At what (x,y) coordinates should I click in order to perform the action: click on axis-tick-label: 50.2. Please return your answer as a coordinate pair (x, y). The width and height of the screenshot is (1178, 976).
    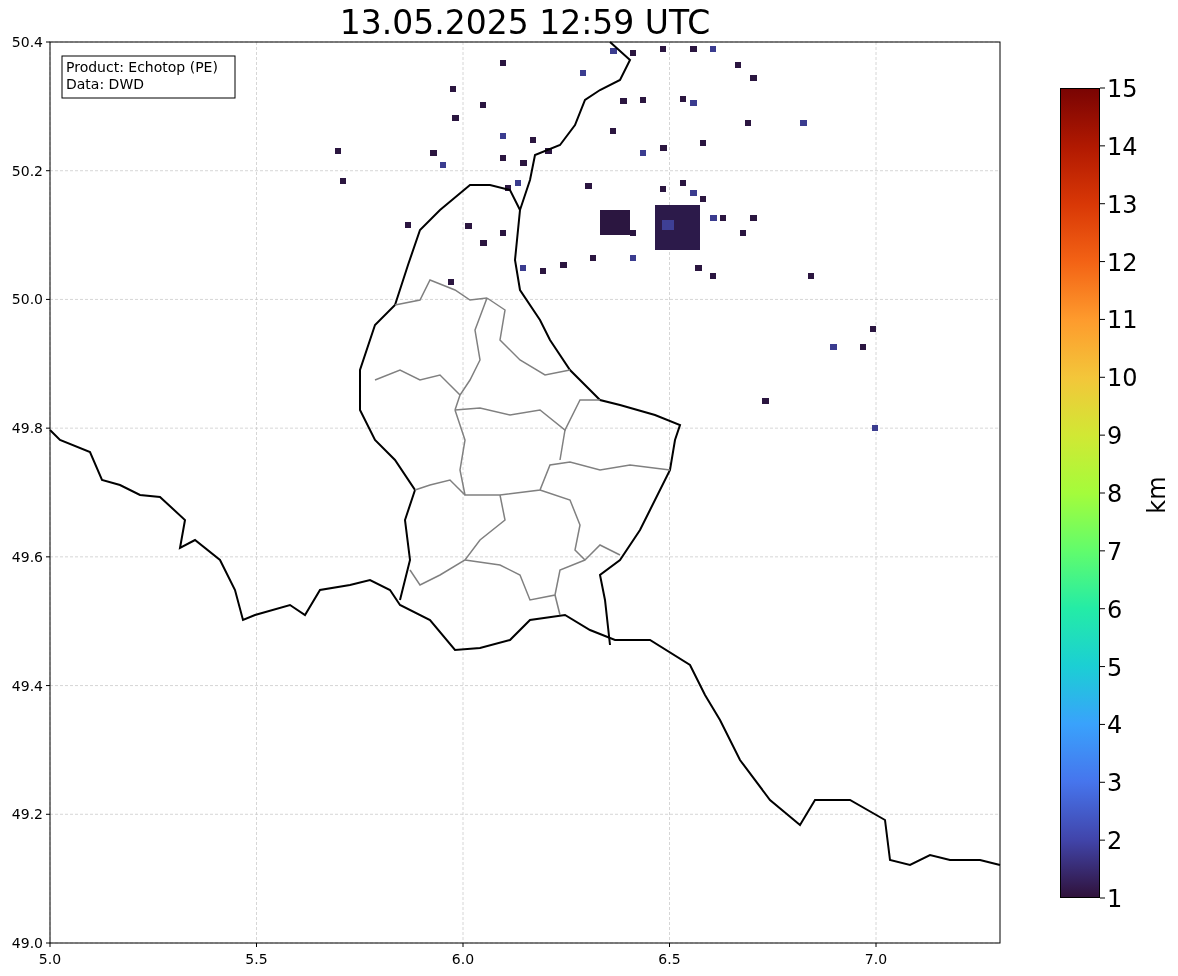
    Looking at the image, I should click on (27, 170).